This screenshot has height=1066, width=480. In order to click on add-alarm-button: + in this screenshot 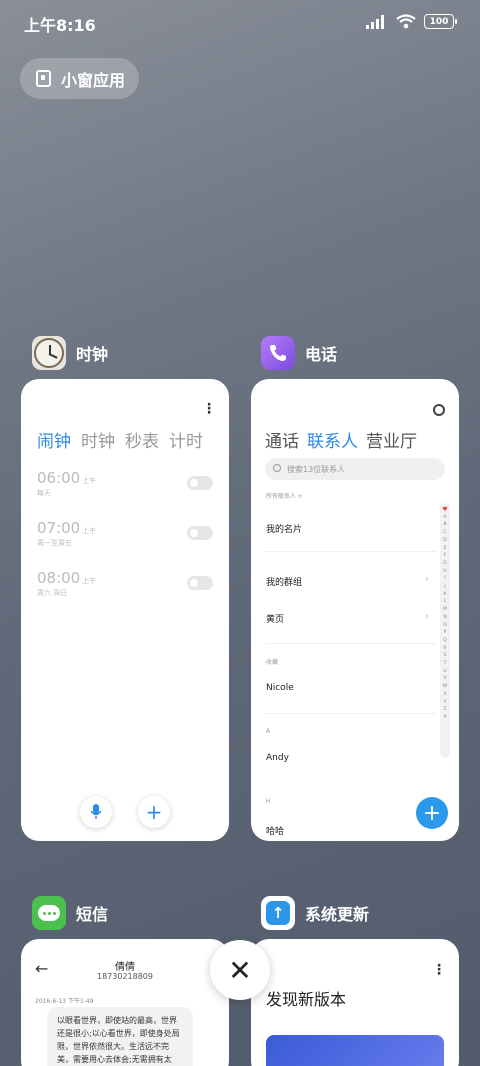, I will do `click(154, 812)`.